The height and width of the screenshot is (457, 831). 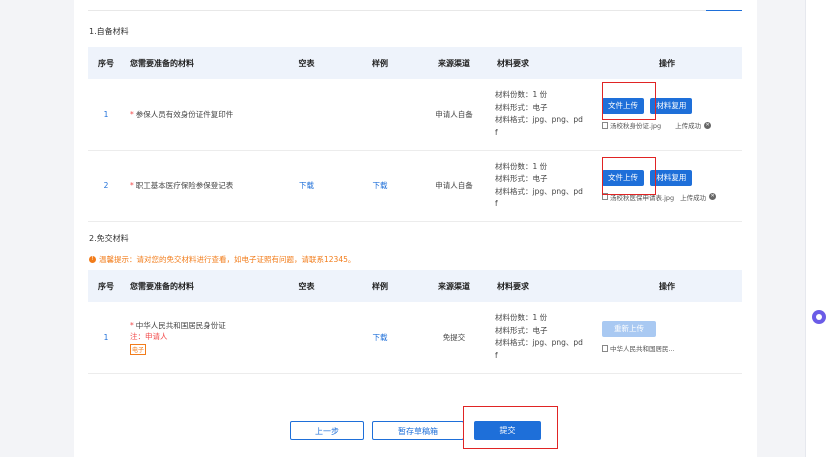 What do you see at coordinates (149, 336) in the screenshot?
I see `applicant-note: 注：申请人` at bounding box center [149, 336].